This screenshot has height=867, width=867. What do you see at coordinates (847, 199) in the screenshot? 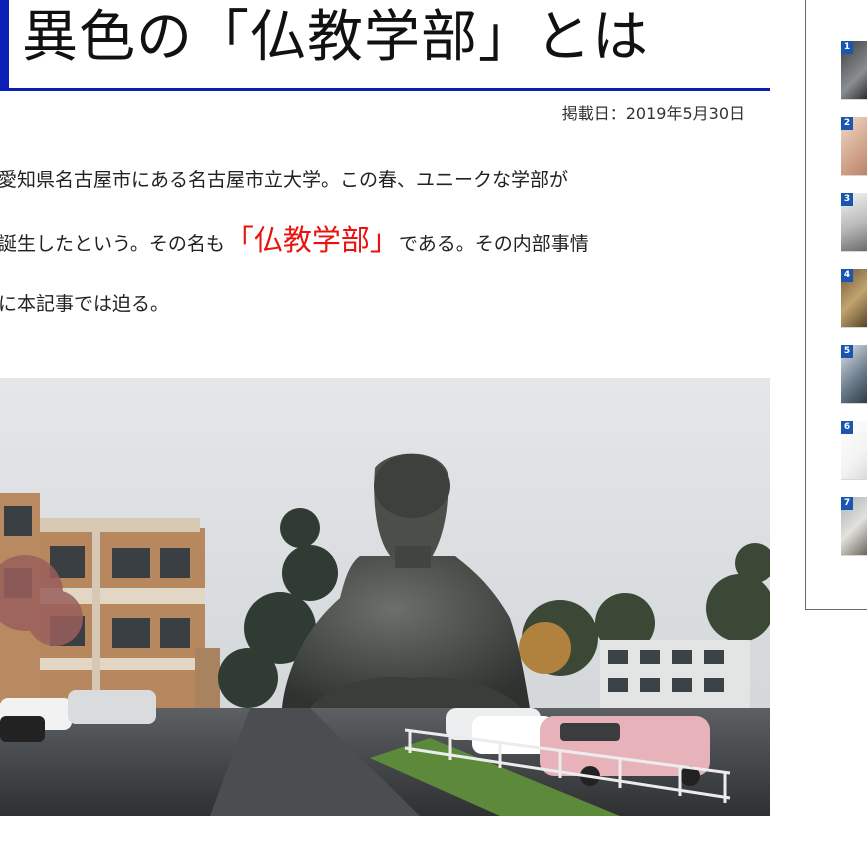
I see `rank-badge: 3` at bounding box center [847, 199].